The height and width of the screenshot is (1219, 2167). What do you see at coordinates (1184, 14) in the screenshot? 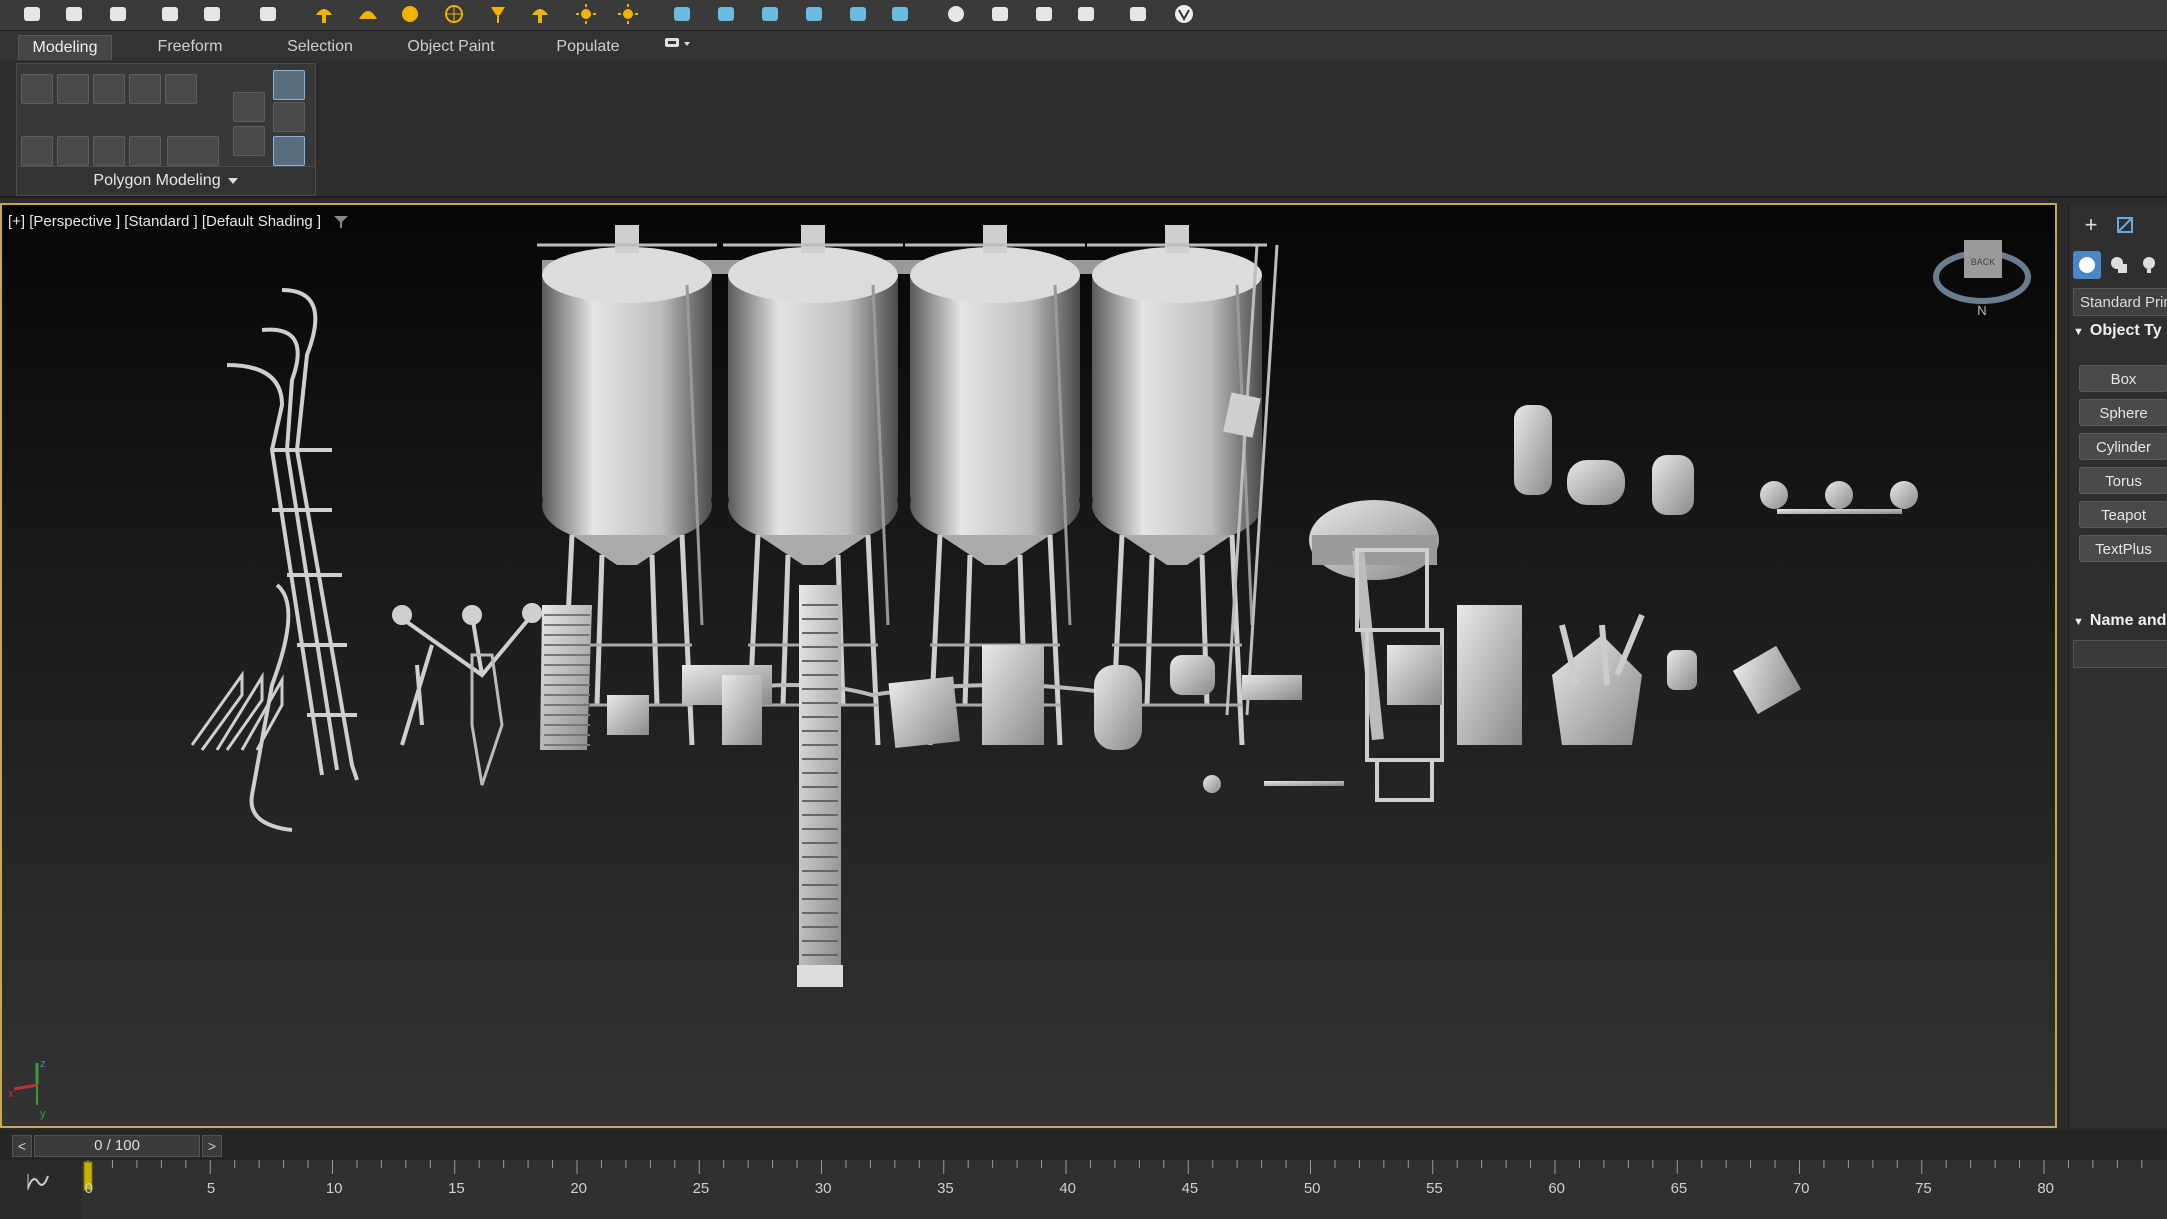
I see `vray-icon` at bounding box center [1184, 14].